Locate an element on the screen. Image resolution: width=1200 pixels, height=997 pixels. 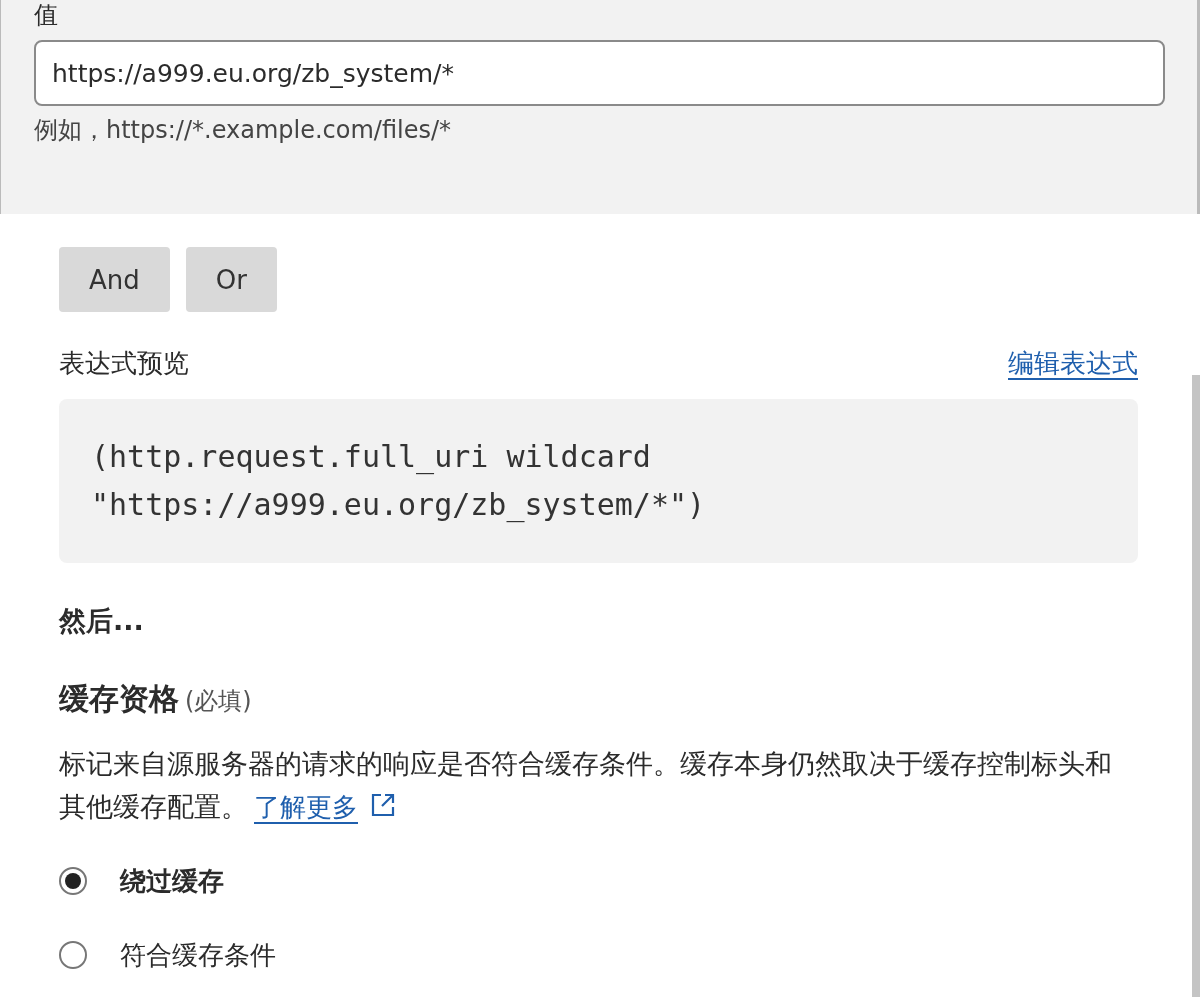
scrollbar is located at coordinates (1196, 686).